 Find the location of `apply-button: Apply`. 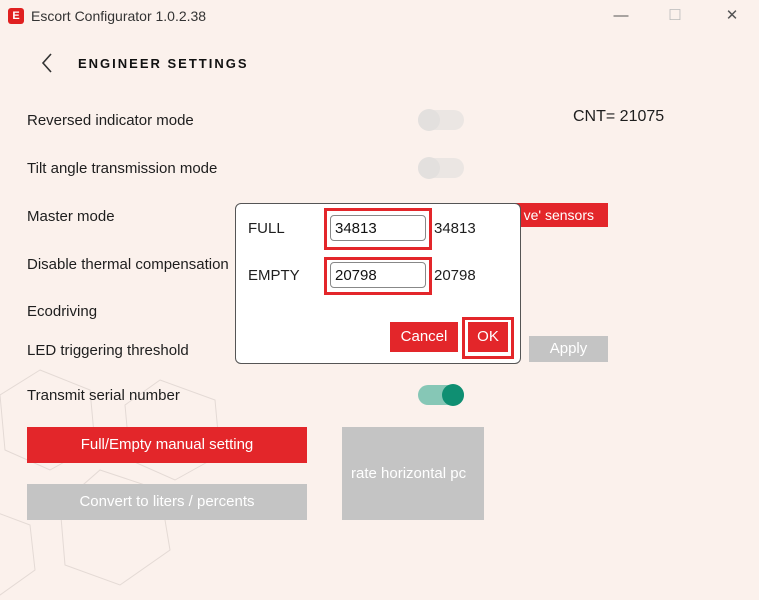

apply-button: Apply is located at coordinates (568, 349).